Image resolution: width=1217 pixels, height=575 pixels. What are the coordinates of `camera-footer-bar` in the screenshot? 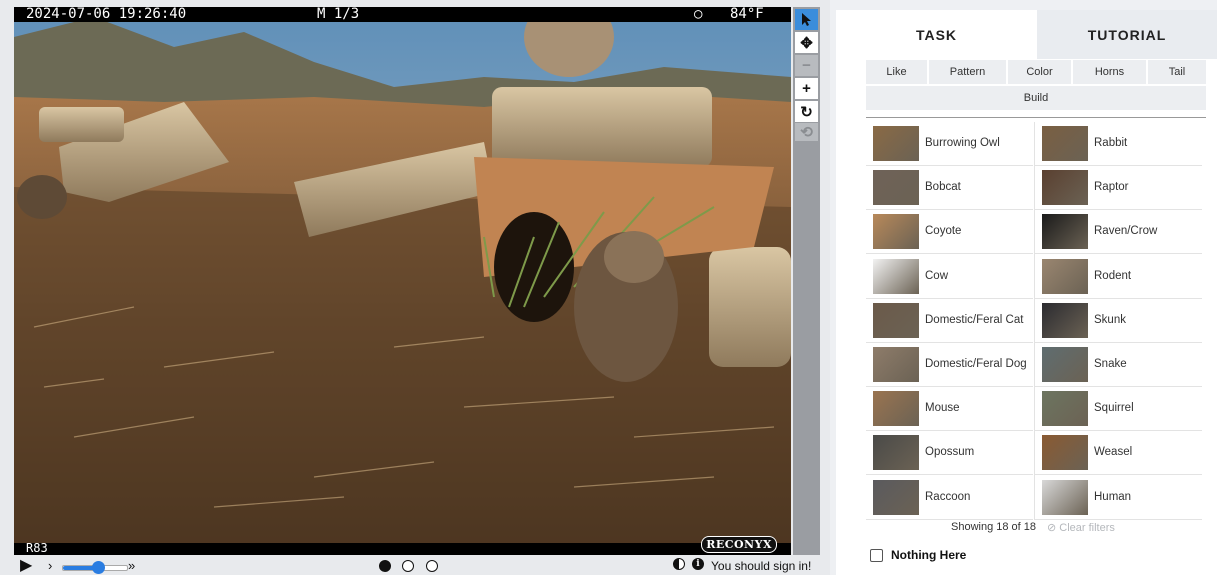 It's located at (402, 549).